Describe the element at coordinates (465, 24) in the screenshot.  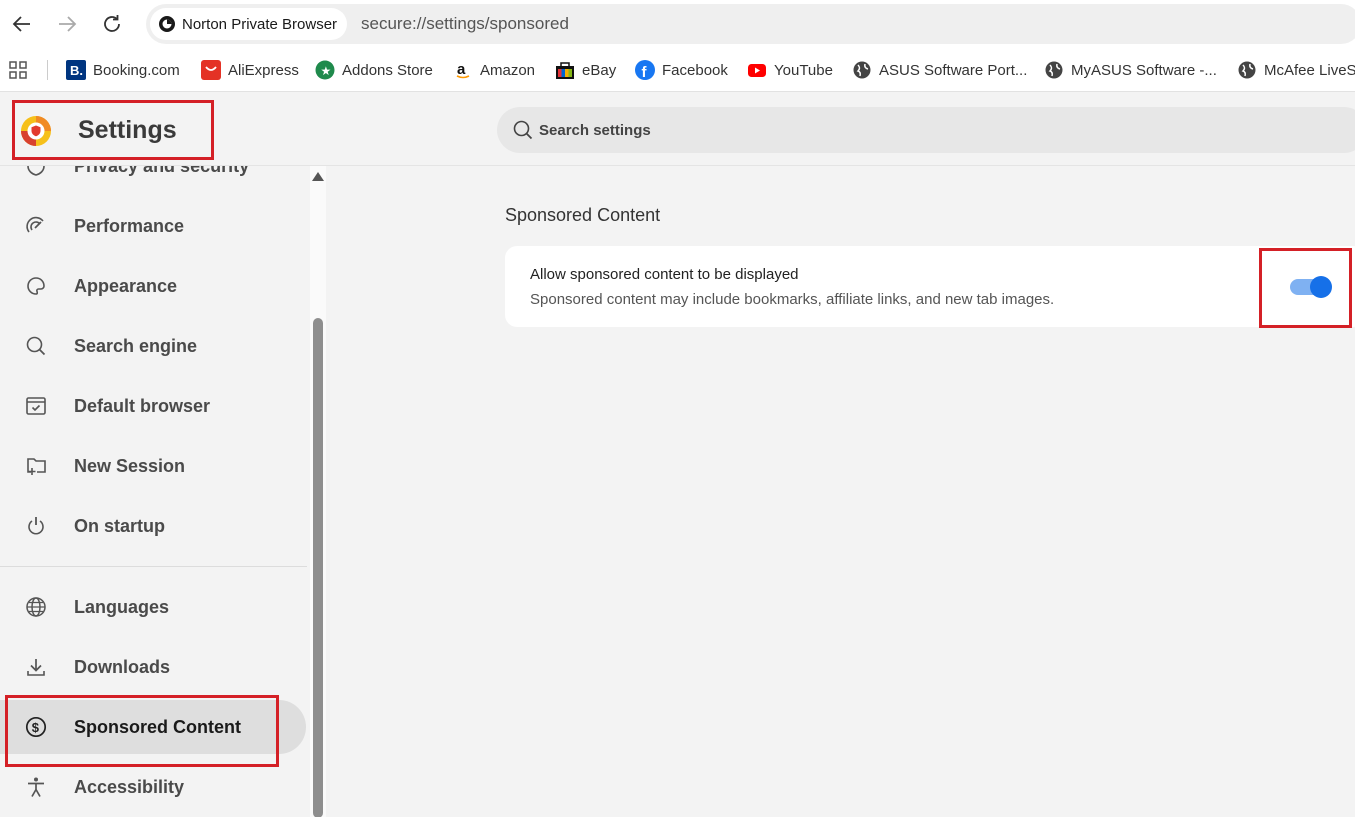
I see `url-text: secure://settings/sponsored` at that location.